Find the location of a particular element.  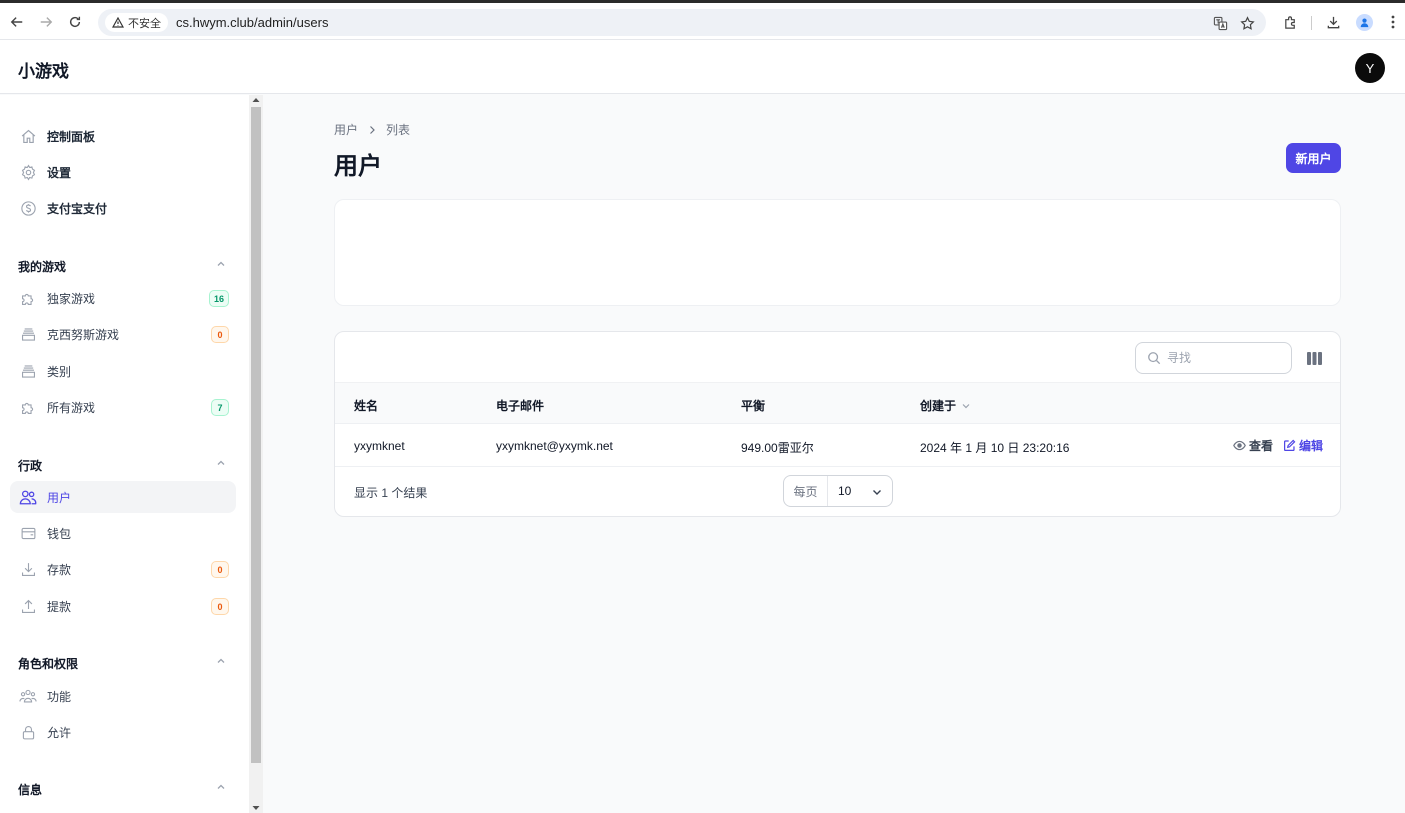

group-title-info: 信息 is located at coordinates (30, 790).